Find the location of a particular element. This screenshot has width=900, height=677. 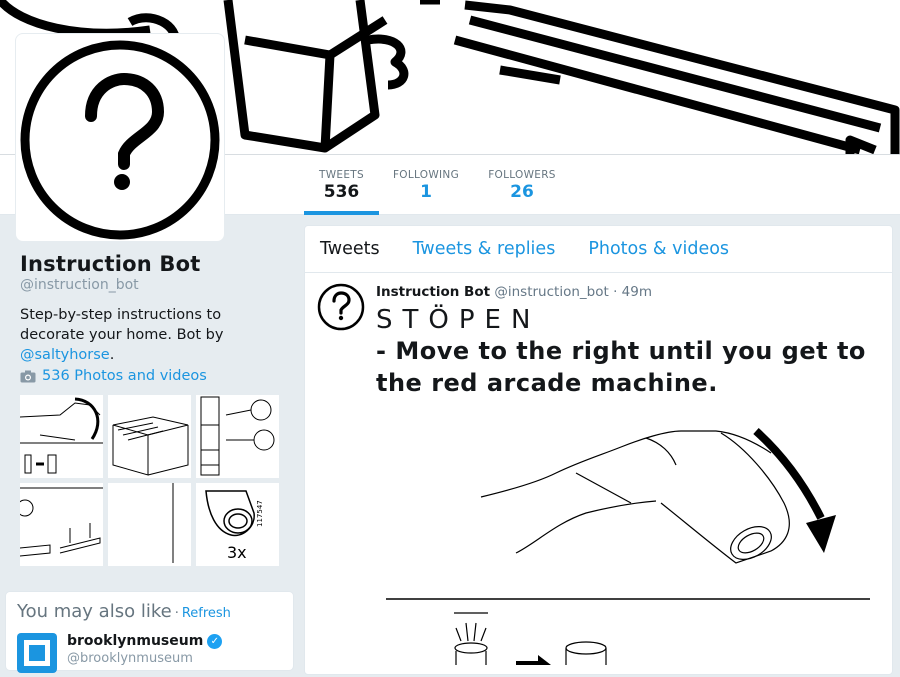

suggest-header: You may also like · Refresh is located at coordinates (124, 611).